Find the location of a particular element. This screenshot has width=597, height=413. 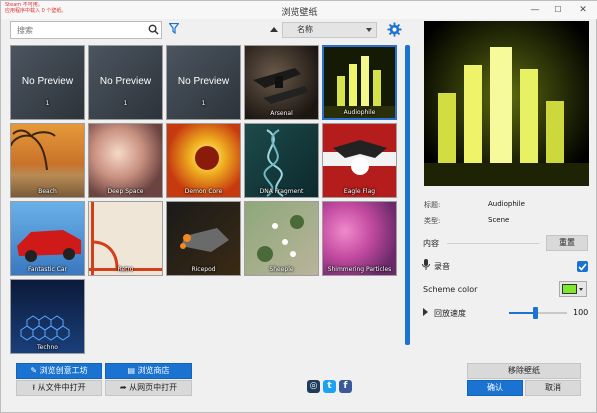

window-title: 浏览壁纸 is located at coordinates (299, 13).